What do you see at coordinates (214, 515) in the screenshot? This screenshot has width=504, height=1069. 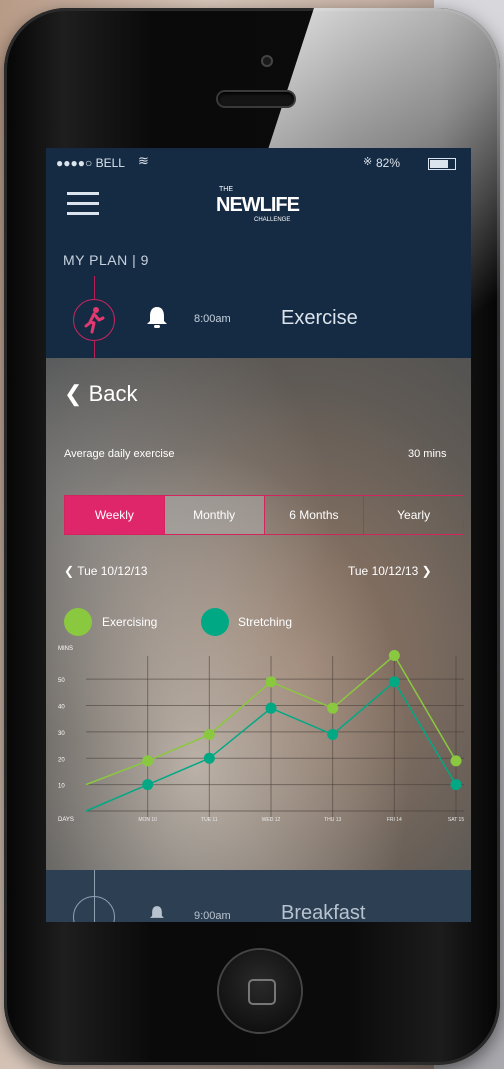 I see `tab-monthly: Monthly` at bounding box center [214, 515].